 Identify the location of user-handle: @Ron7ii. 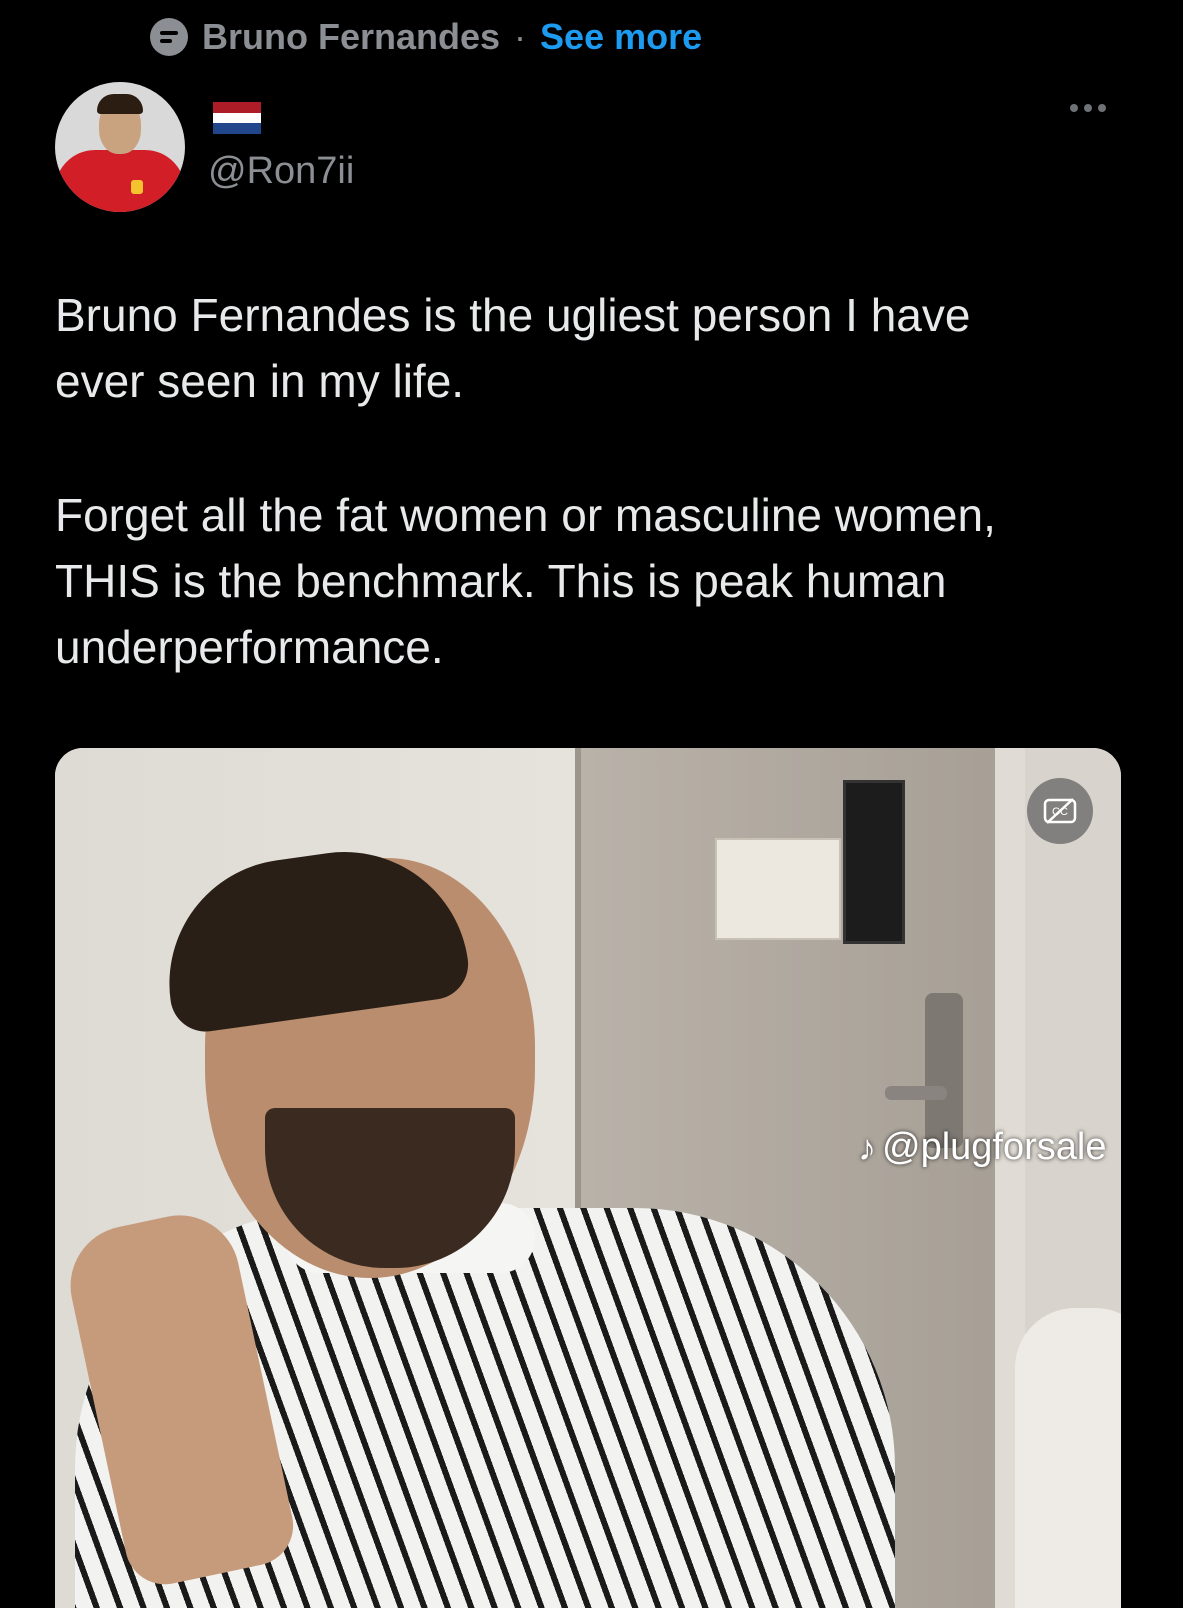
(281, 171).